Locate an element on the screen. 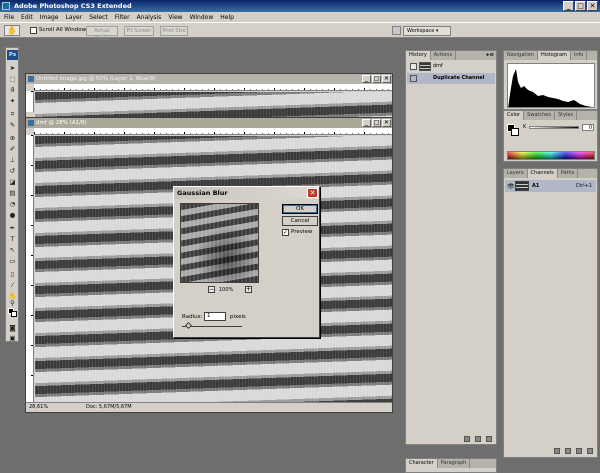 The width and height of the screenshot is (600, 473). tab-histogram: Histogram is located at coordinates (554, 55).